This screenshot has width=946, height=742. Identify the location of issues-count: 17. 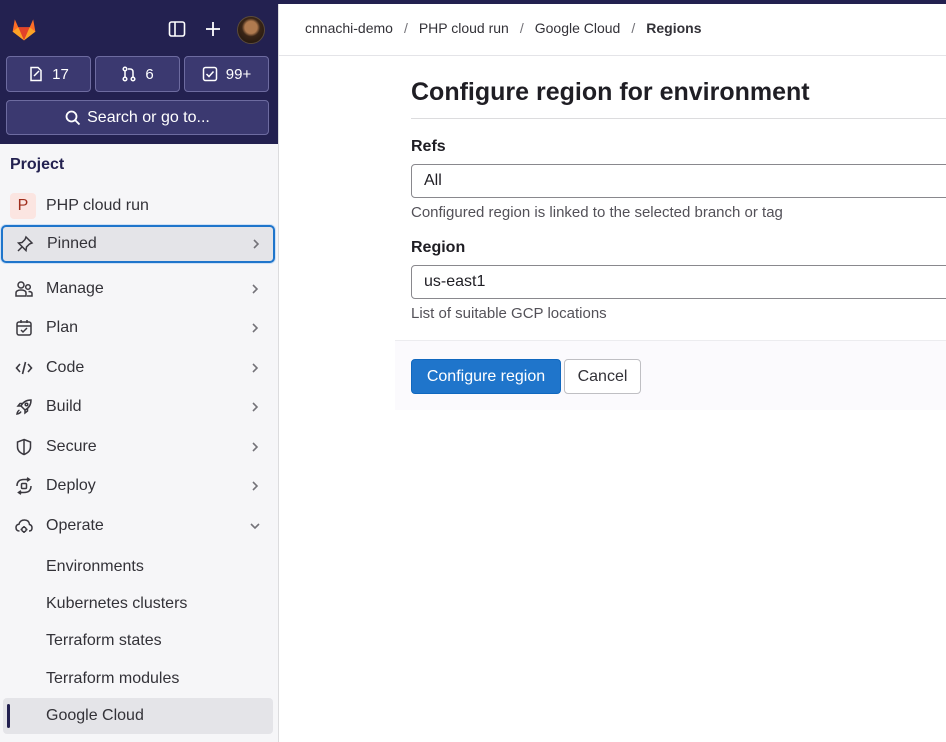
(60, 74).